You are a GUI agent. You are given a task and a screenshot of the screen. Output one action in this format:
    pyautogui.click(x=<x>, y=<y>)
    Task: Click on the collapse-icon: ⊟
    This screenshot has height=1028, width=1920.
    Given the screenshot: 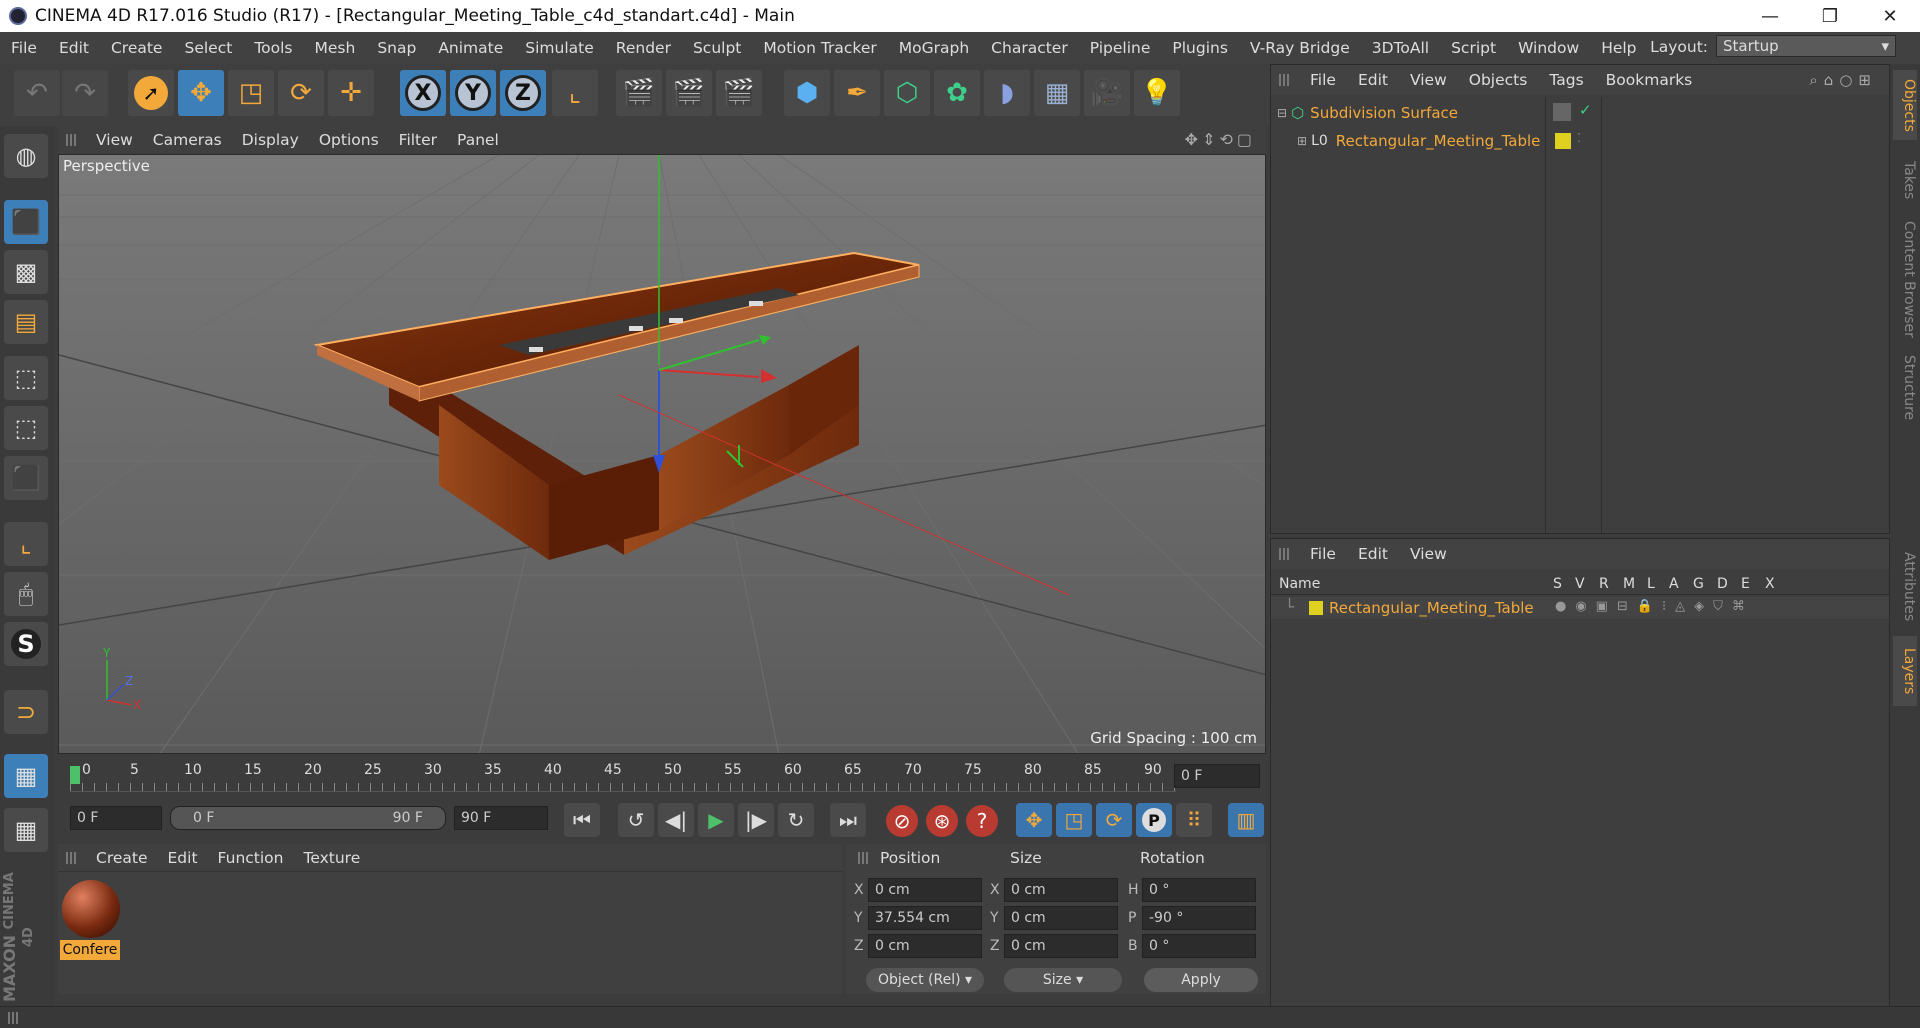 What is the action you would take?
    pyautogui.click(x=1282, y=113)
    